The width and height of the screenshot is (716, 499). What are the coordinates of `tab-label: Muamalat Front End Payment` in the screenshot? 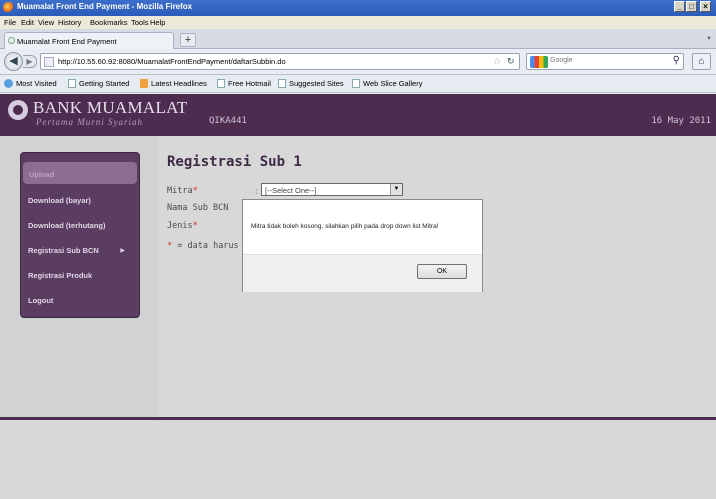 It's located at (67, 41).